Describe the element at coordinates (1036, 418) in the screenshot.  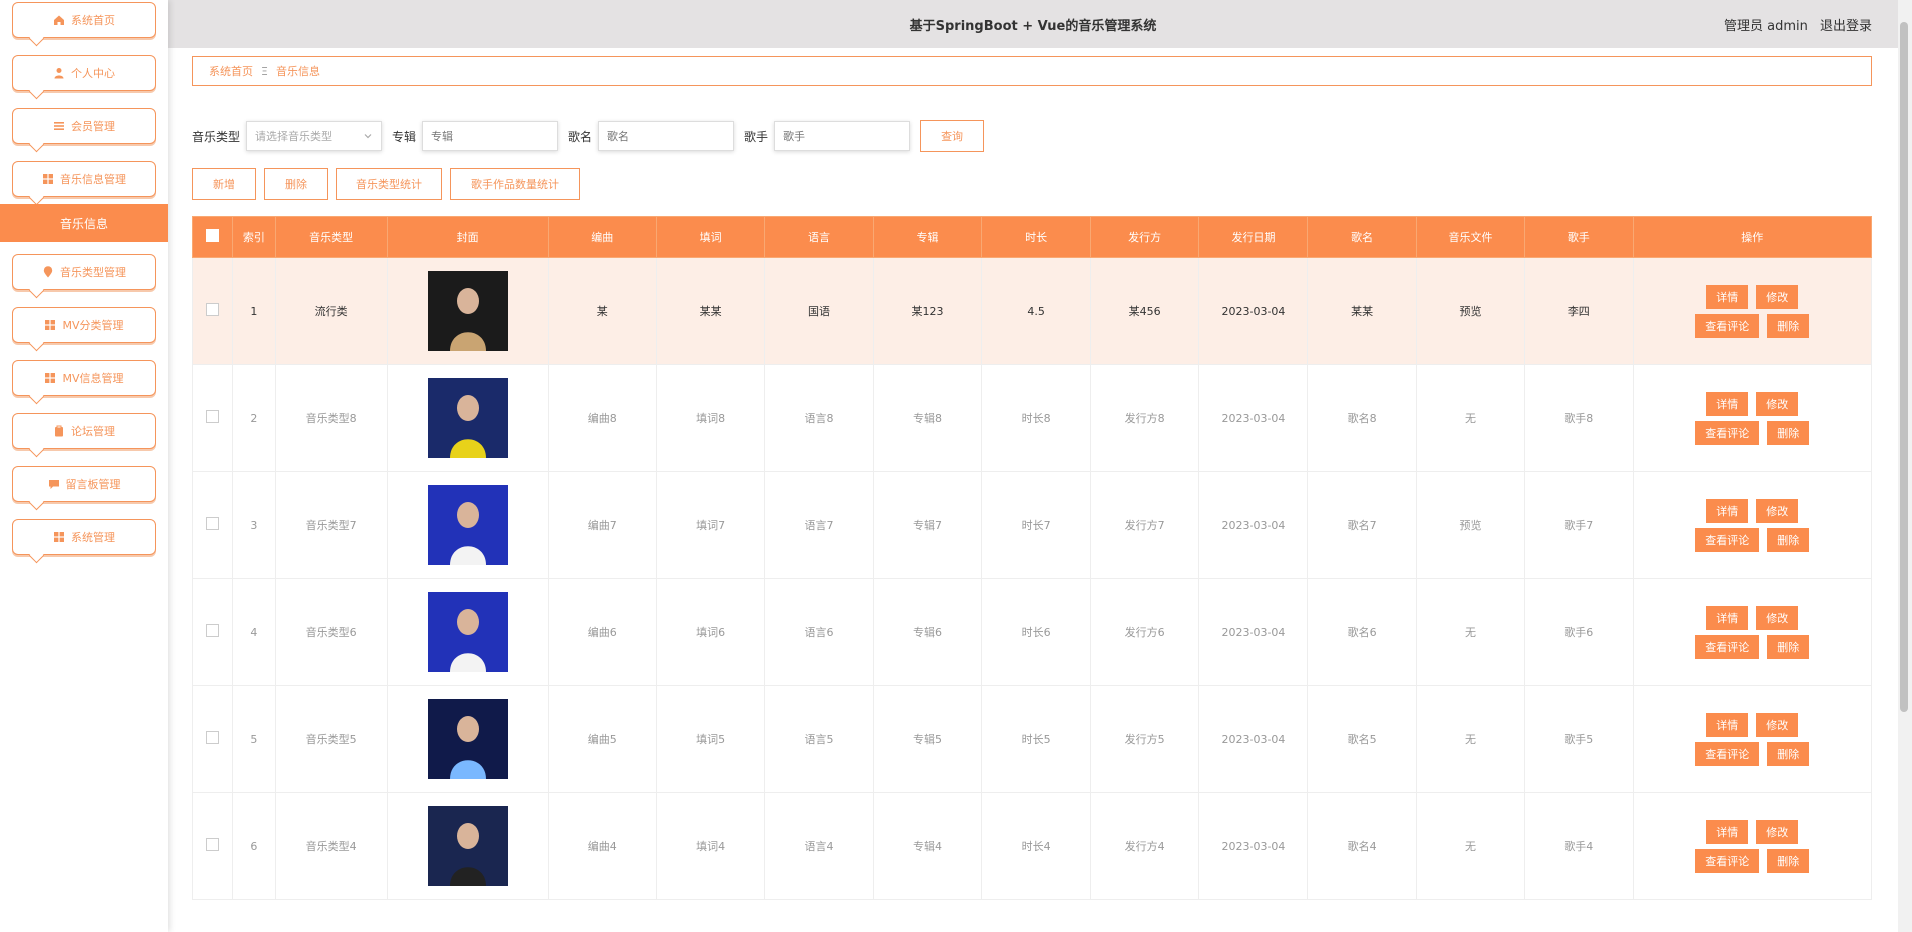
I see `duration-cell: 时长8` at that location.